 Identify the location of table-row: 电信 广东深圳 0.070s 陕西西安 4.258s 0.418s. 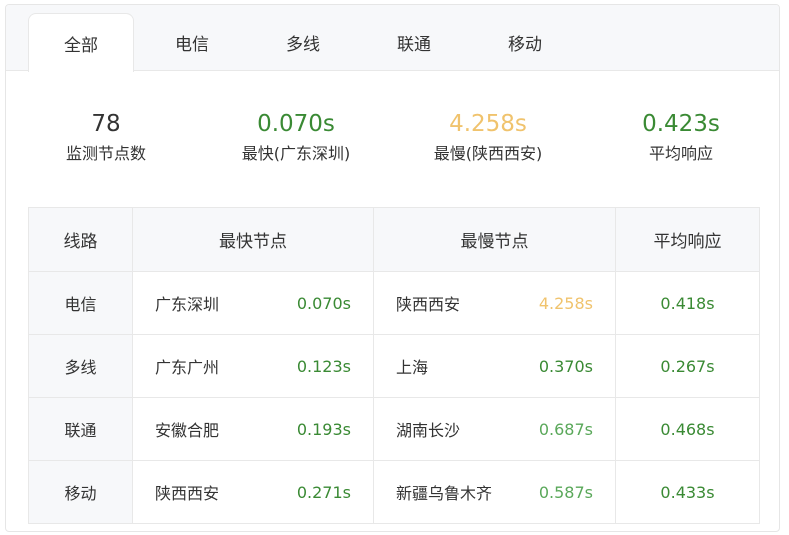
(394, 303).